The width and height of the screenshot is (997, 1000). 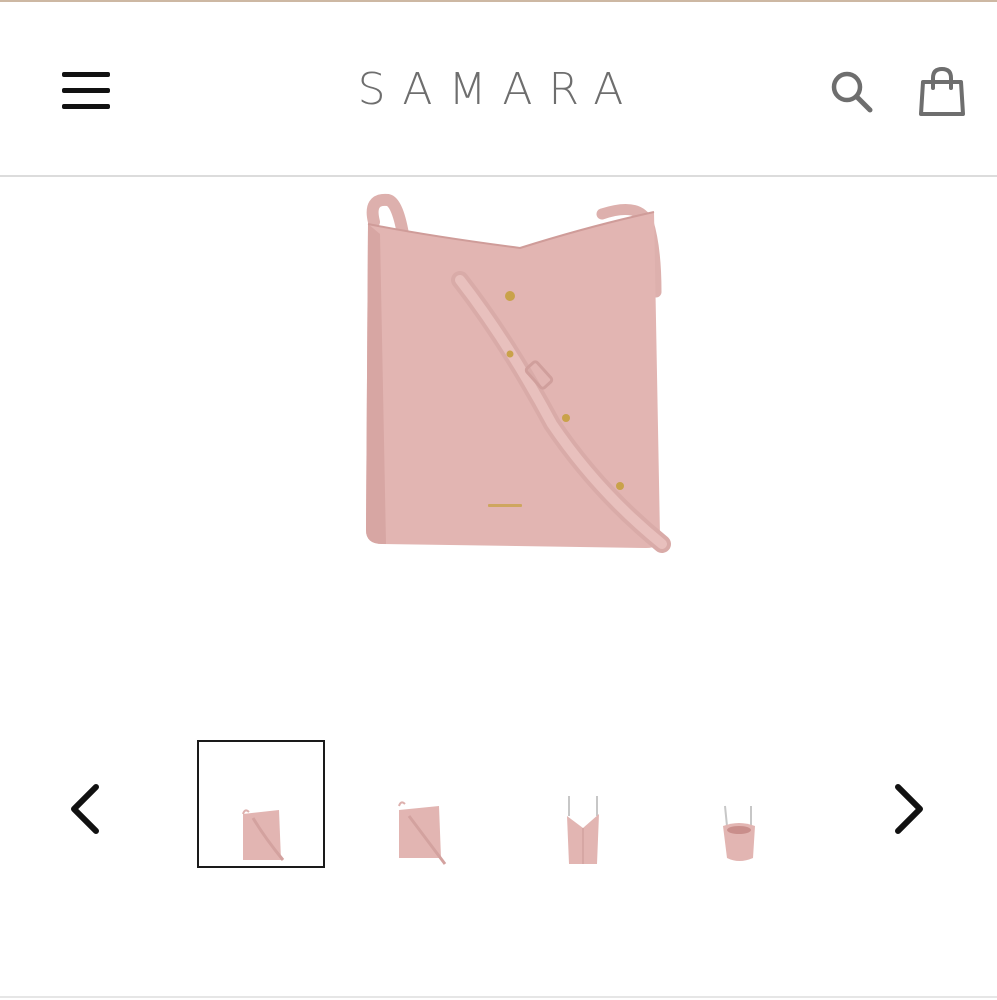 What do you see at coordinates (741, 804) in the screenshot?
I see `thumbnail-top-open` at bounding box center [741, 804].